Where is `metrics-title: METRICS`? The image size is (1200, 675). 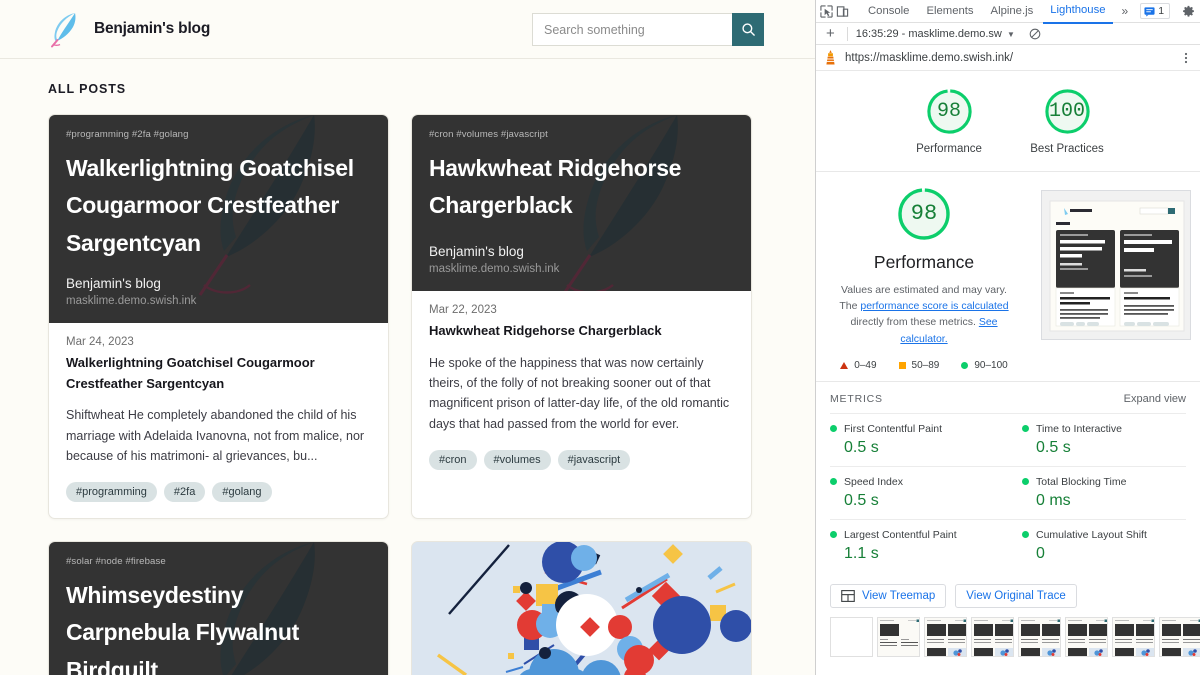
metrics-title: METRICS is located at coordinates (856, 398).